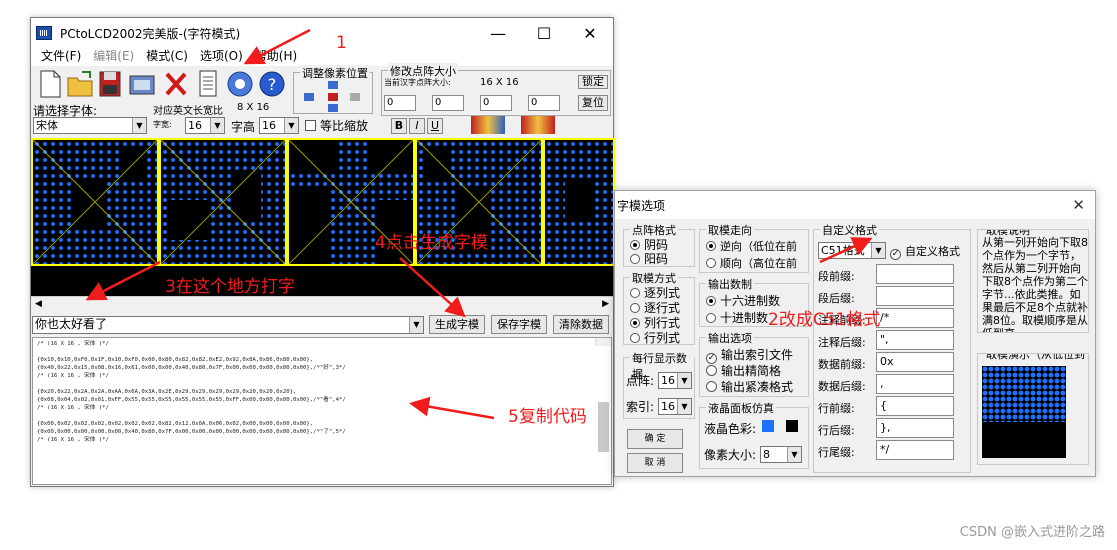  What do you see at coordinates (341, 43) in the screenshot?
I see `annotation-1: 1` at bounding box center [341, 43].